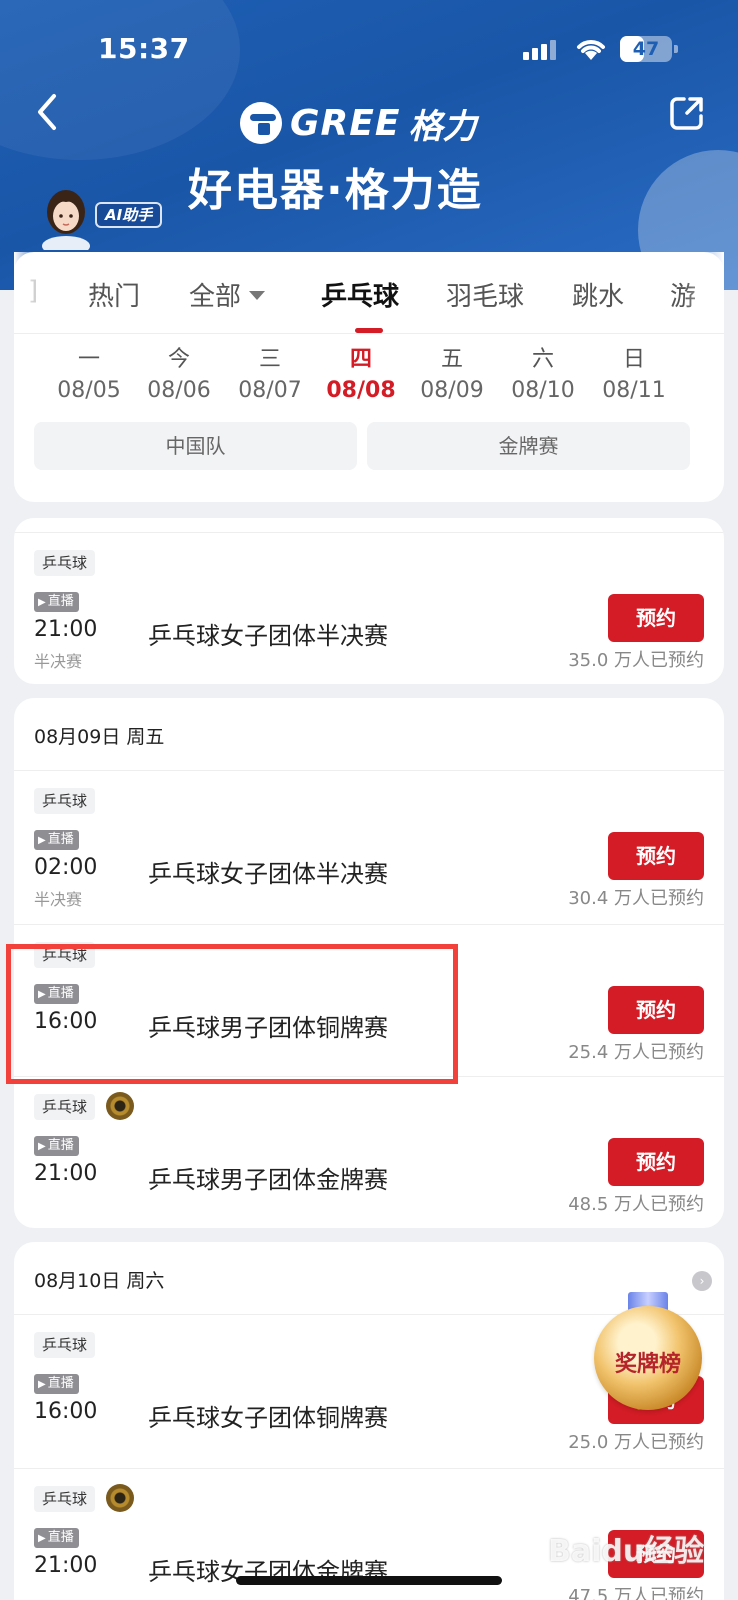 This screenshot has width=738, height=1600. What do you see at coordinates (195, 446) in the screenshot?
I see `china-team-filter: 中国队` at bounding box center [195, 446].